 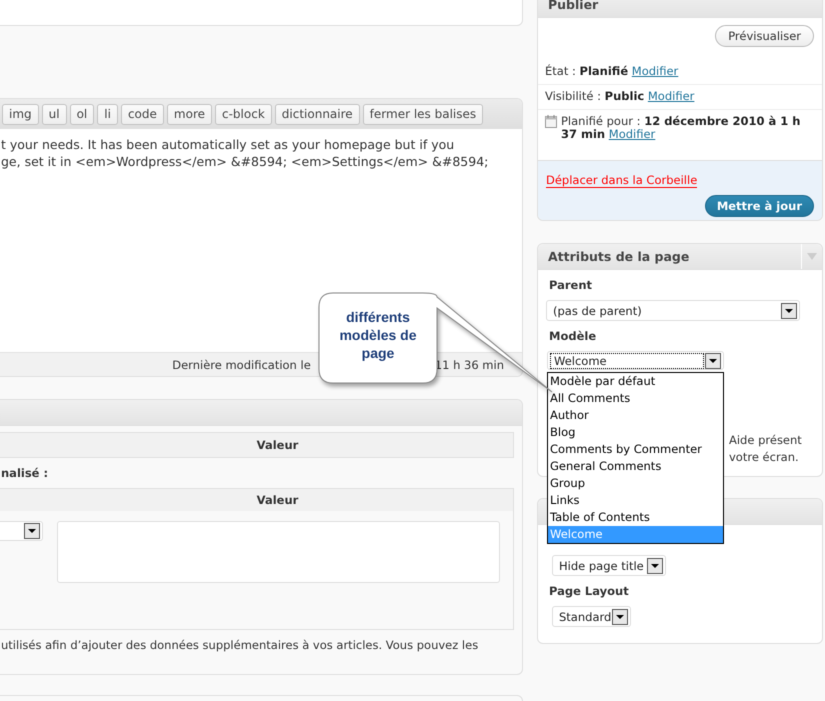 I want to click on dropdown-option: Links, so click(x=635, y=500).